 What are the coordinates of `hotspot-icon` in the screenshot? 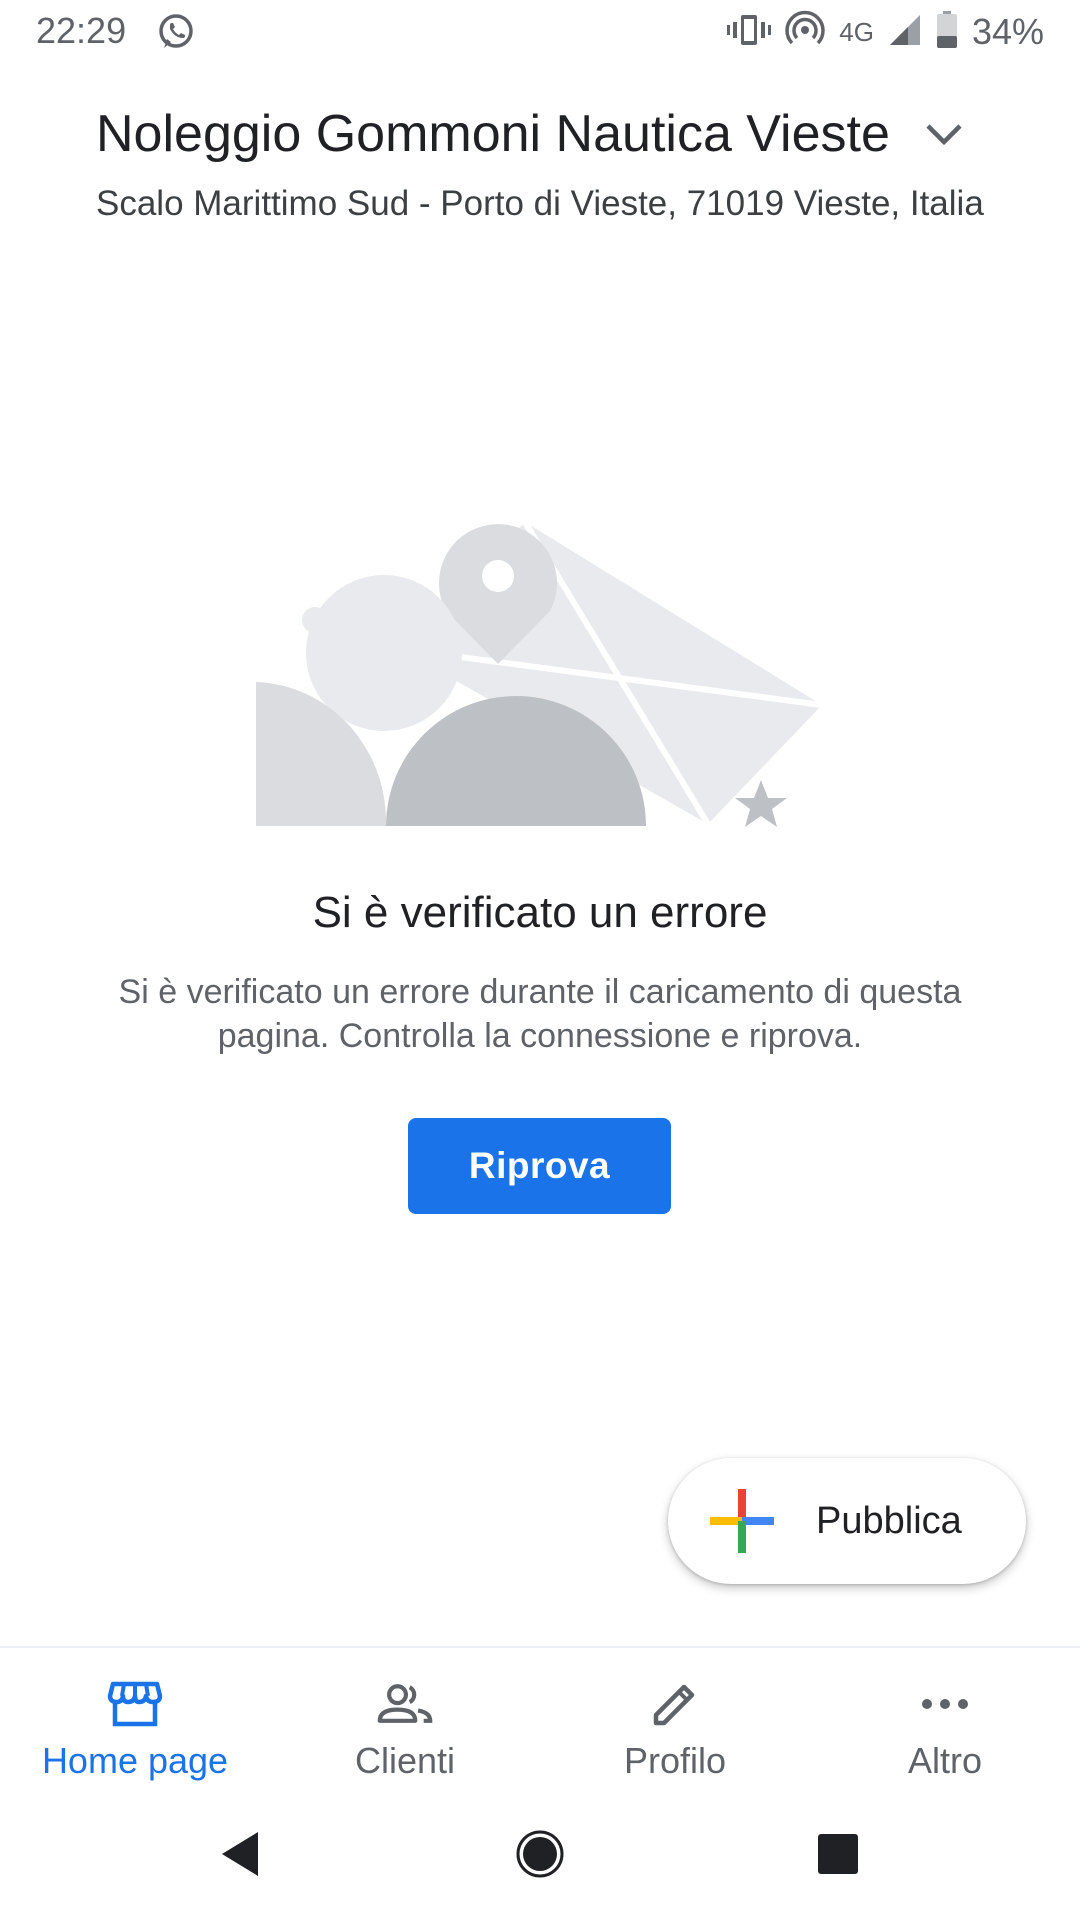 It's located at (805, 32).